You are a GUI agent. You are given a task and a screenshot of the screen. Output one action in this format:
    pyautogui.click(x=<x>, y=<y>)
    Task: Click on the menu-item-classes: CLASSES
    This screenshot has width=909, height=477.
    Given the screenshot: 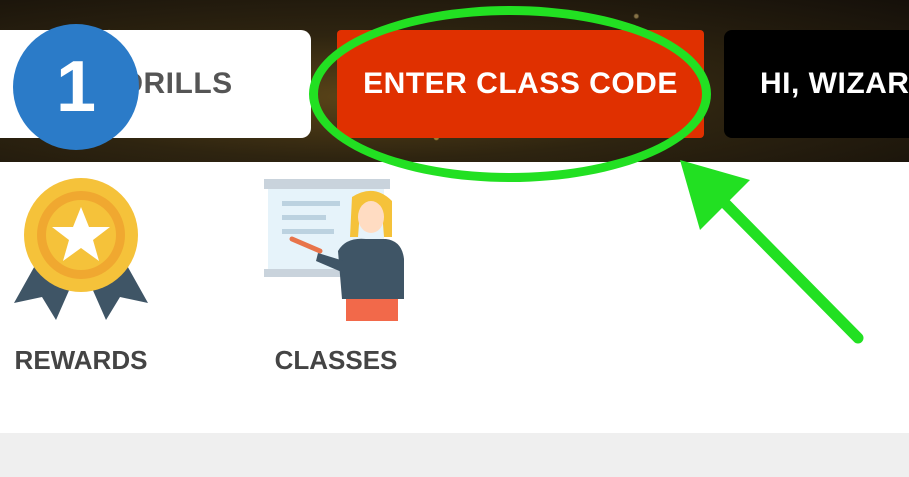 What is the action you would take?
    pyautogui.click(x=336, y=275)
    